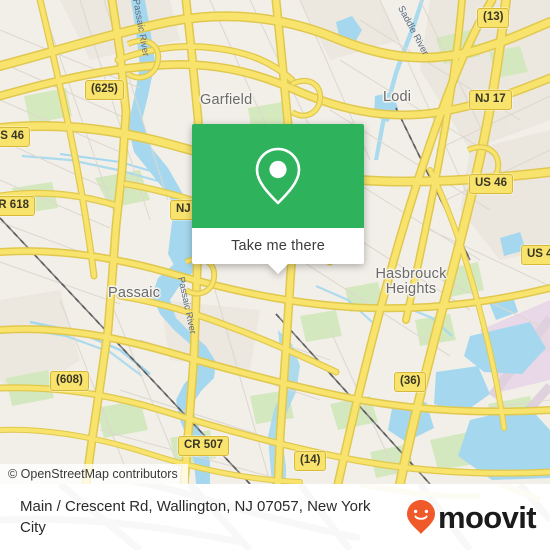 The height and width of the screenshot is (550, 550). I want to click on destination-callout: Take me there, so click(278, 199).